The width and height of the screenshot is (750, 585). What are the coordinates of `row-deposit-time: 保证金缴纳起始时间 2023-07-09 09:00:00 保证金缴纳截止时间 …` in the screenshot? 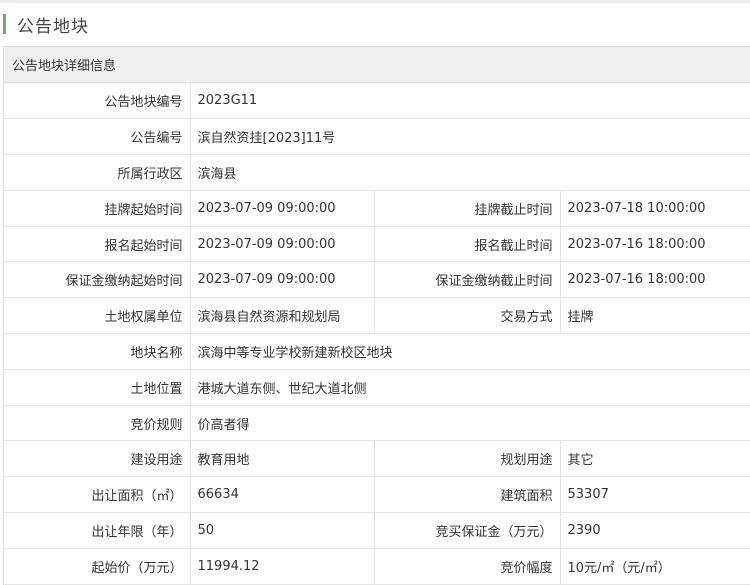 It's located at (377, 280).